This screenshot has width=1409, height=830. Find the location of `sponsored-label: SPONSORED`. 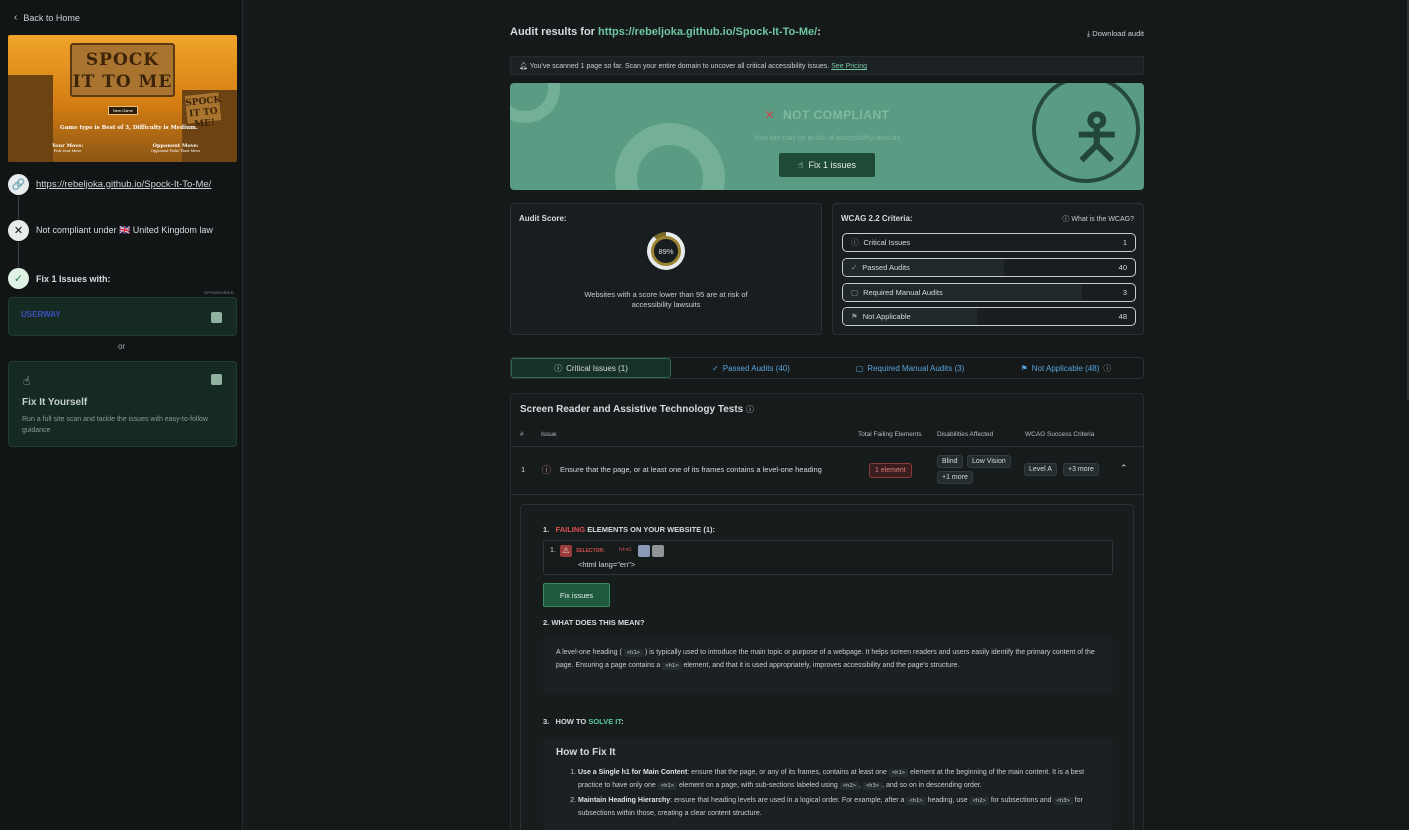

sponsored-label: SPONSORED is located at coordinates (218, 292).